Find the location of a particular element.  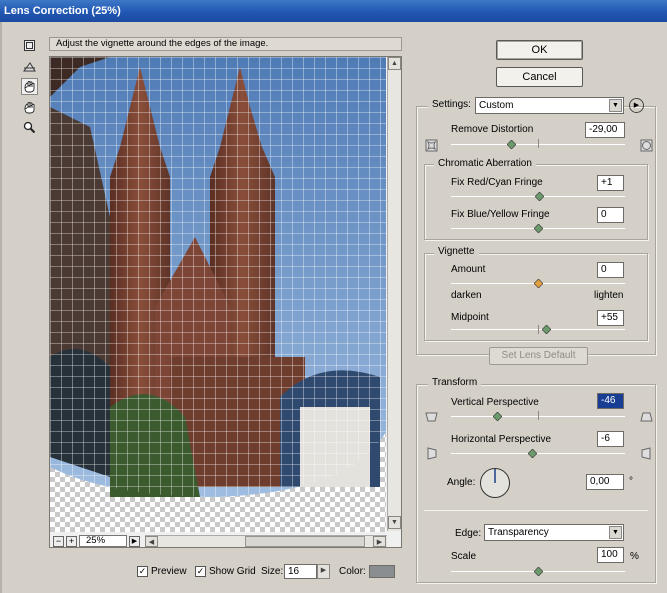

horizontal-perspective-track is located at coordinates (538, 453).